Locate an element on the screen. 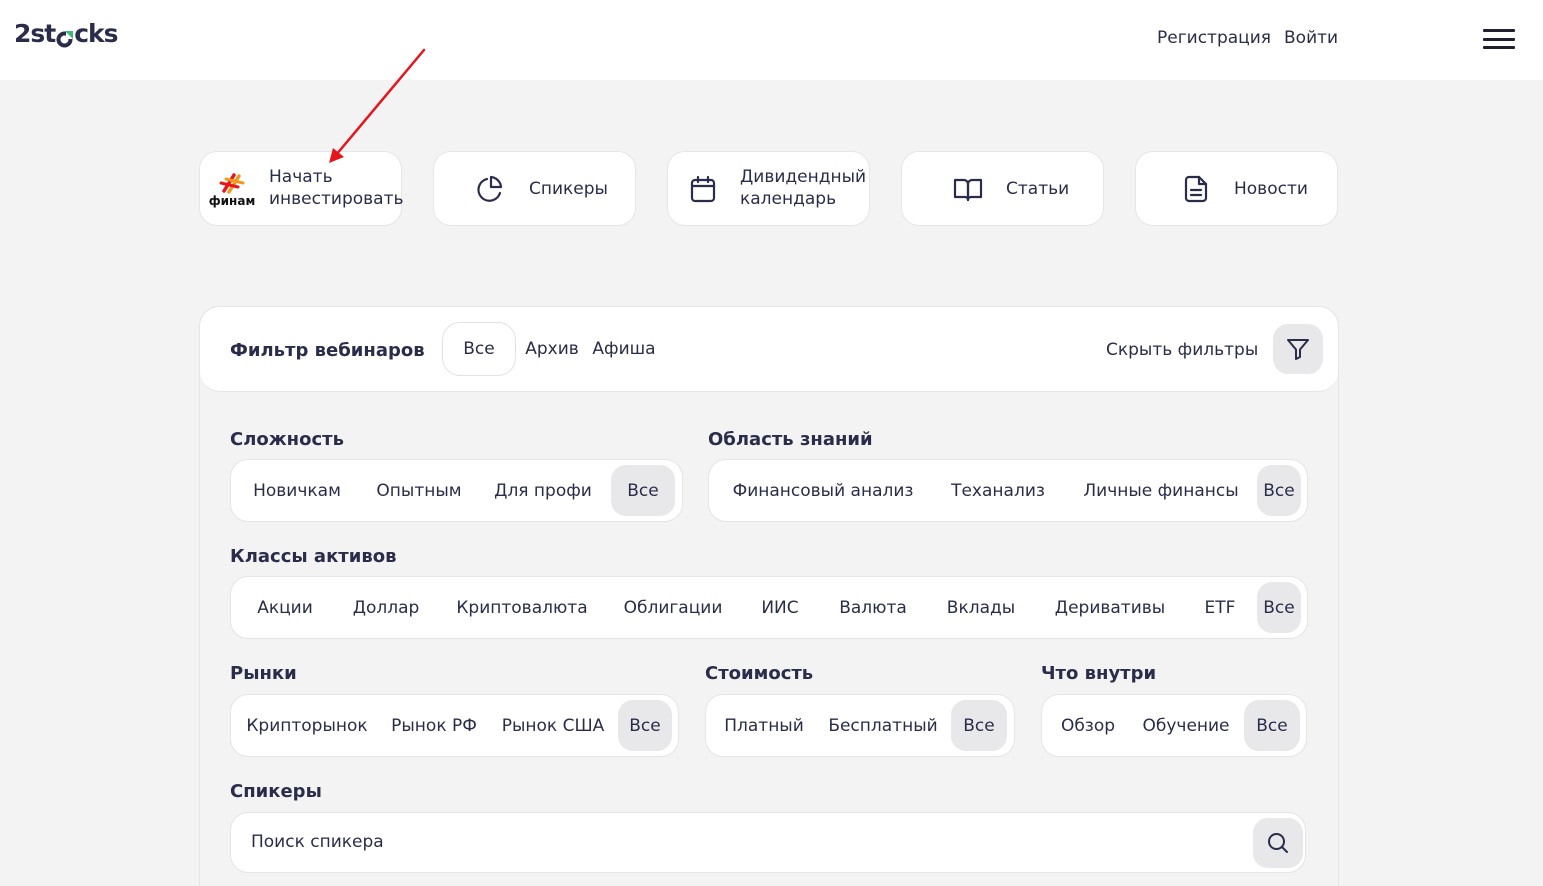 Image resolution: width=1543 pixels, height=886 pixels. cost-options: Платный Бесплатный Все is located at coordinates (860, 725).